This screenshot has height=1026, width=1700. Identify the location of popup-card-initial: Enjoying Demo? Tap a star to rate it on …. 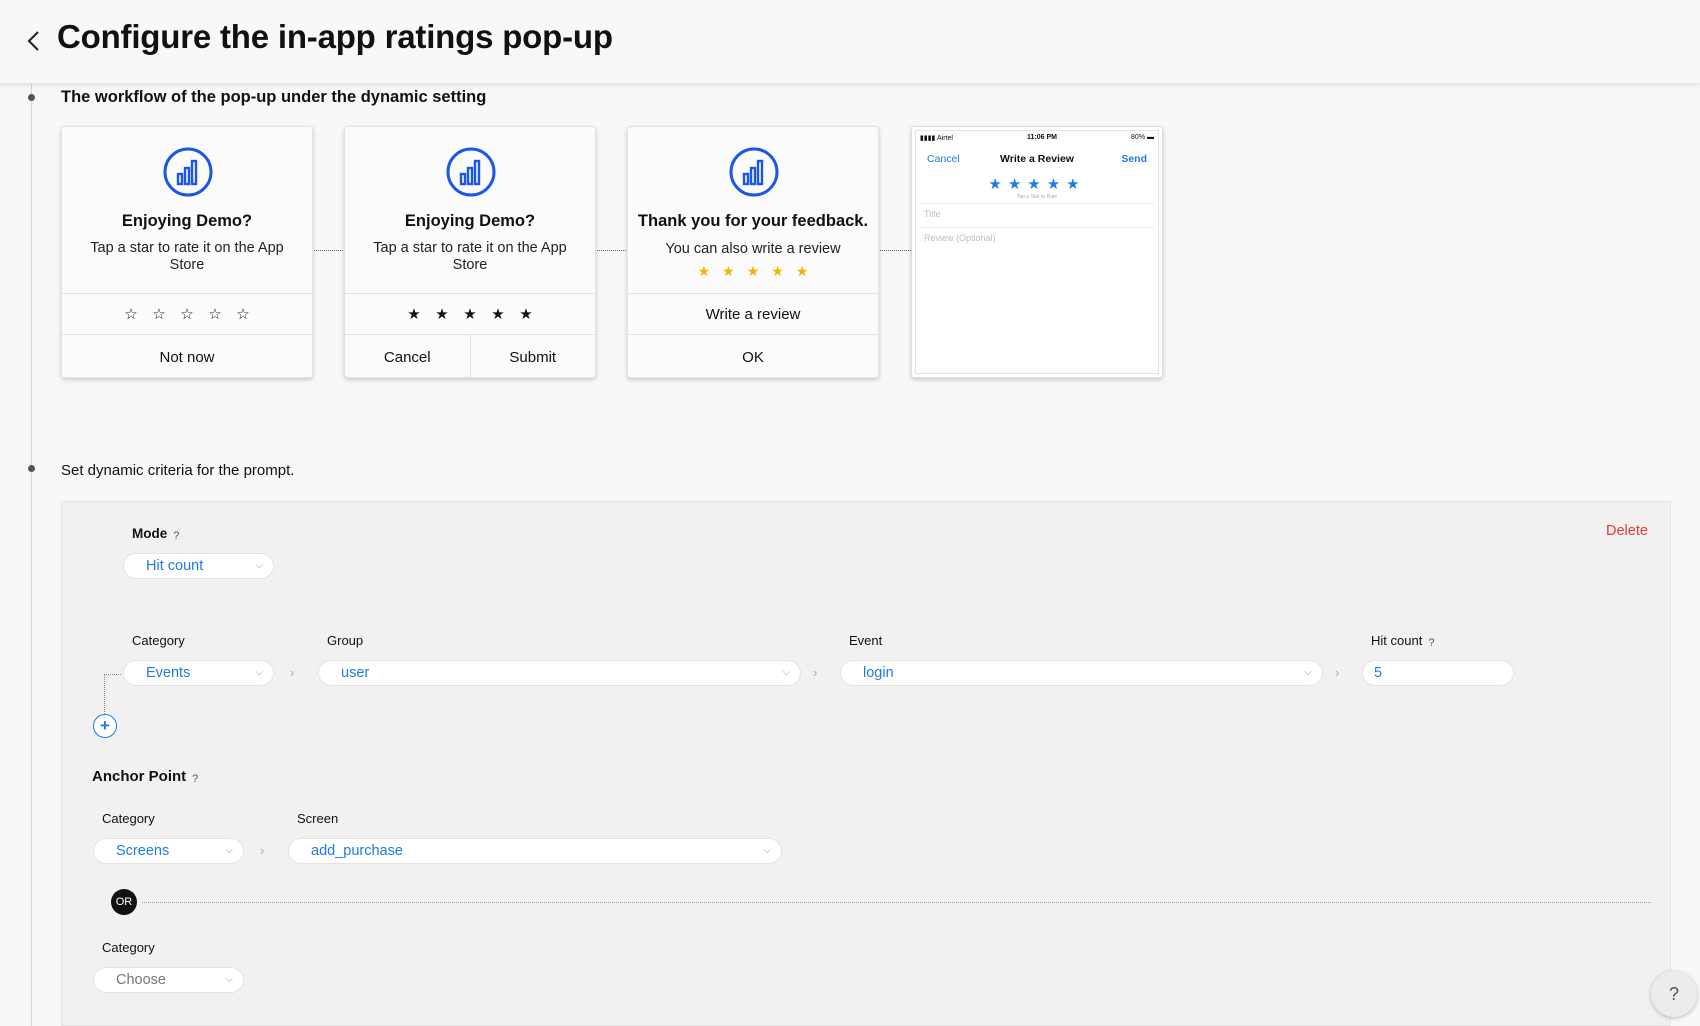
(187, 252).